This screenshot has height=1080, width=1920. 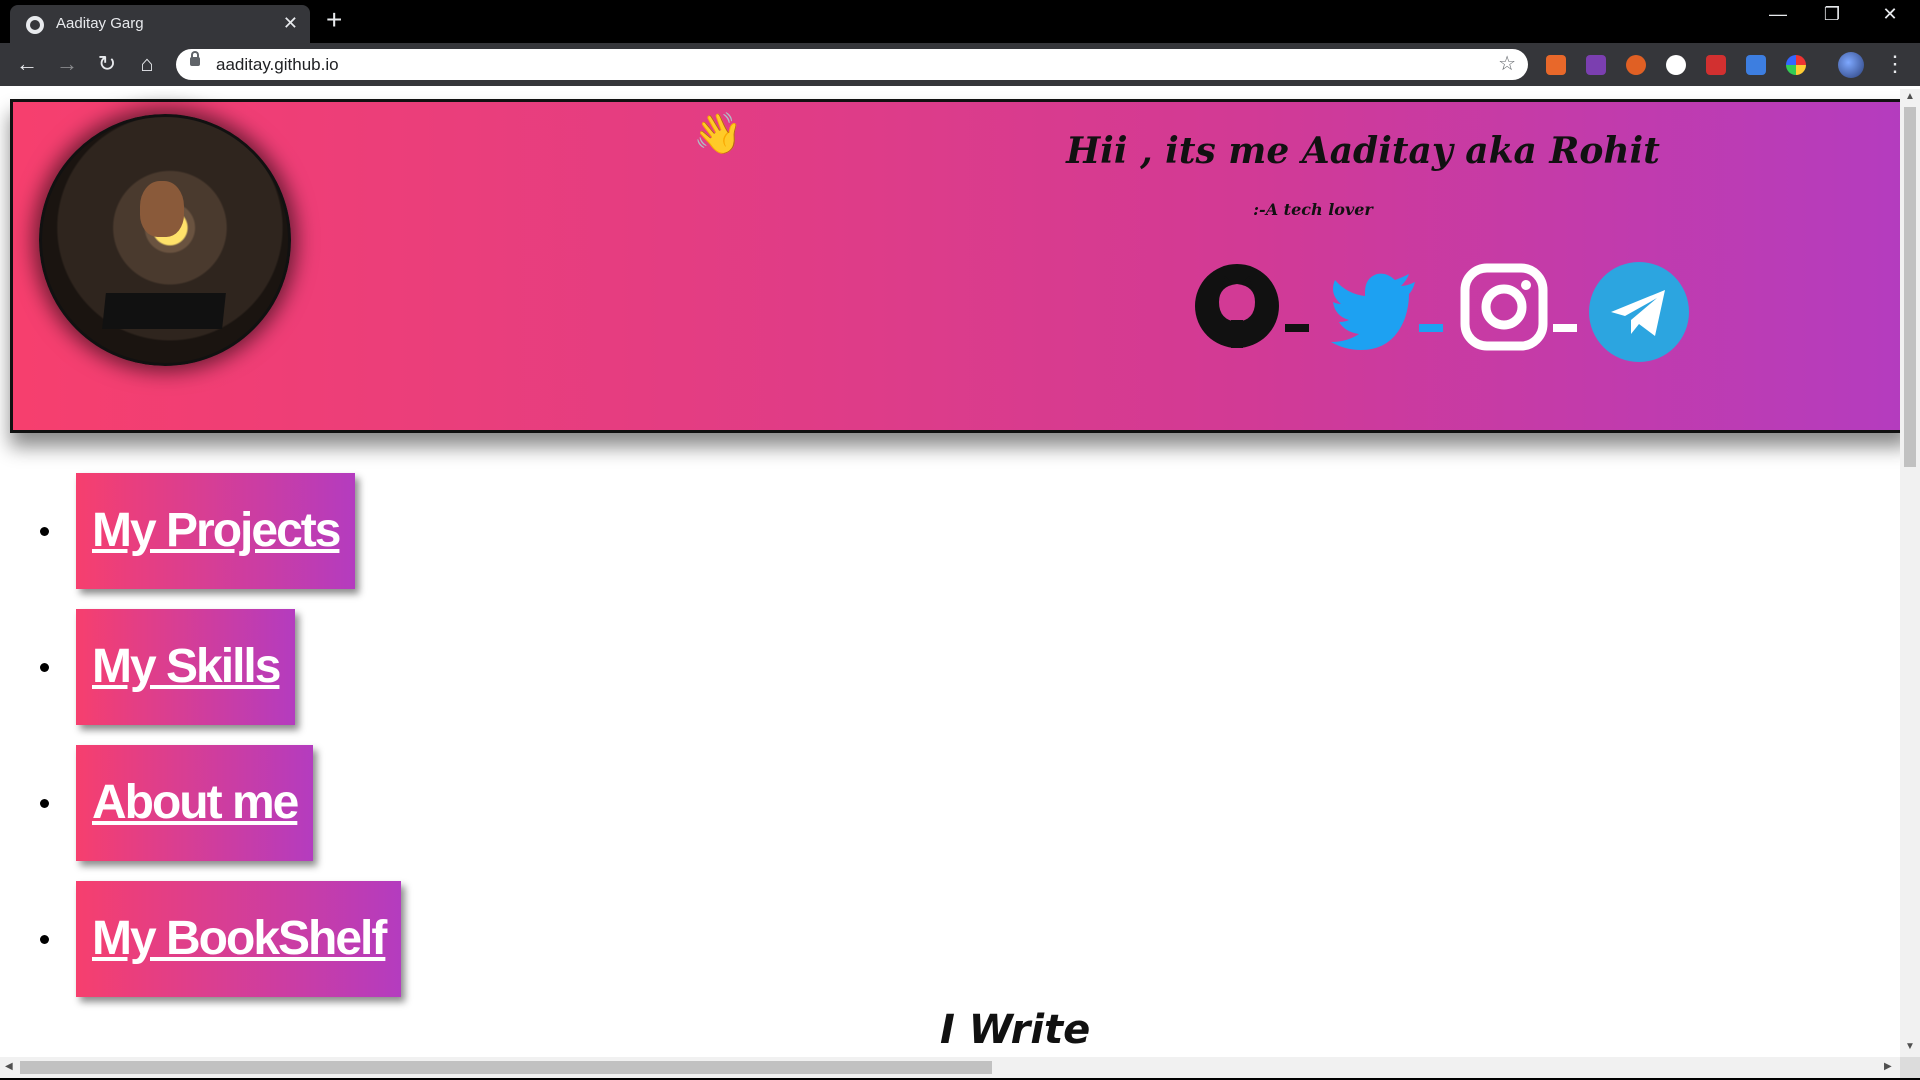 What do you see at coordinates (195, 58) in the screenshot?
I see `lock-icon` at bounding box center [195, 58].